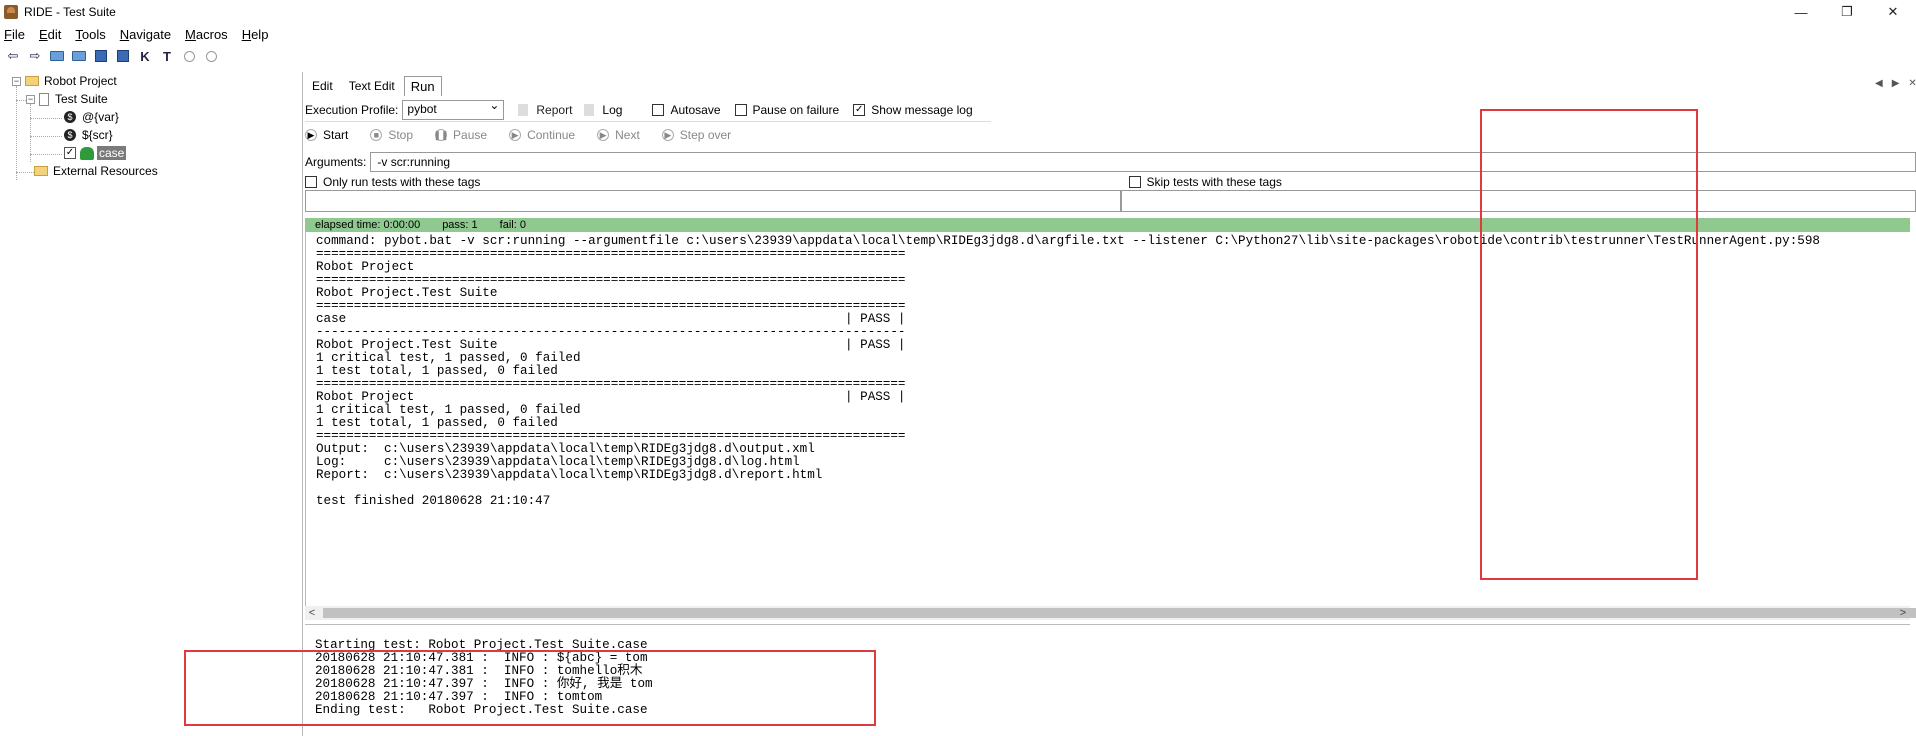  I want to click on tree-label-case: case, so click(112, 153).